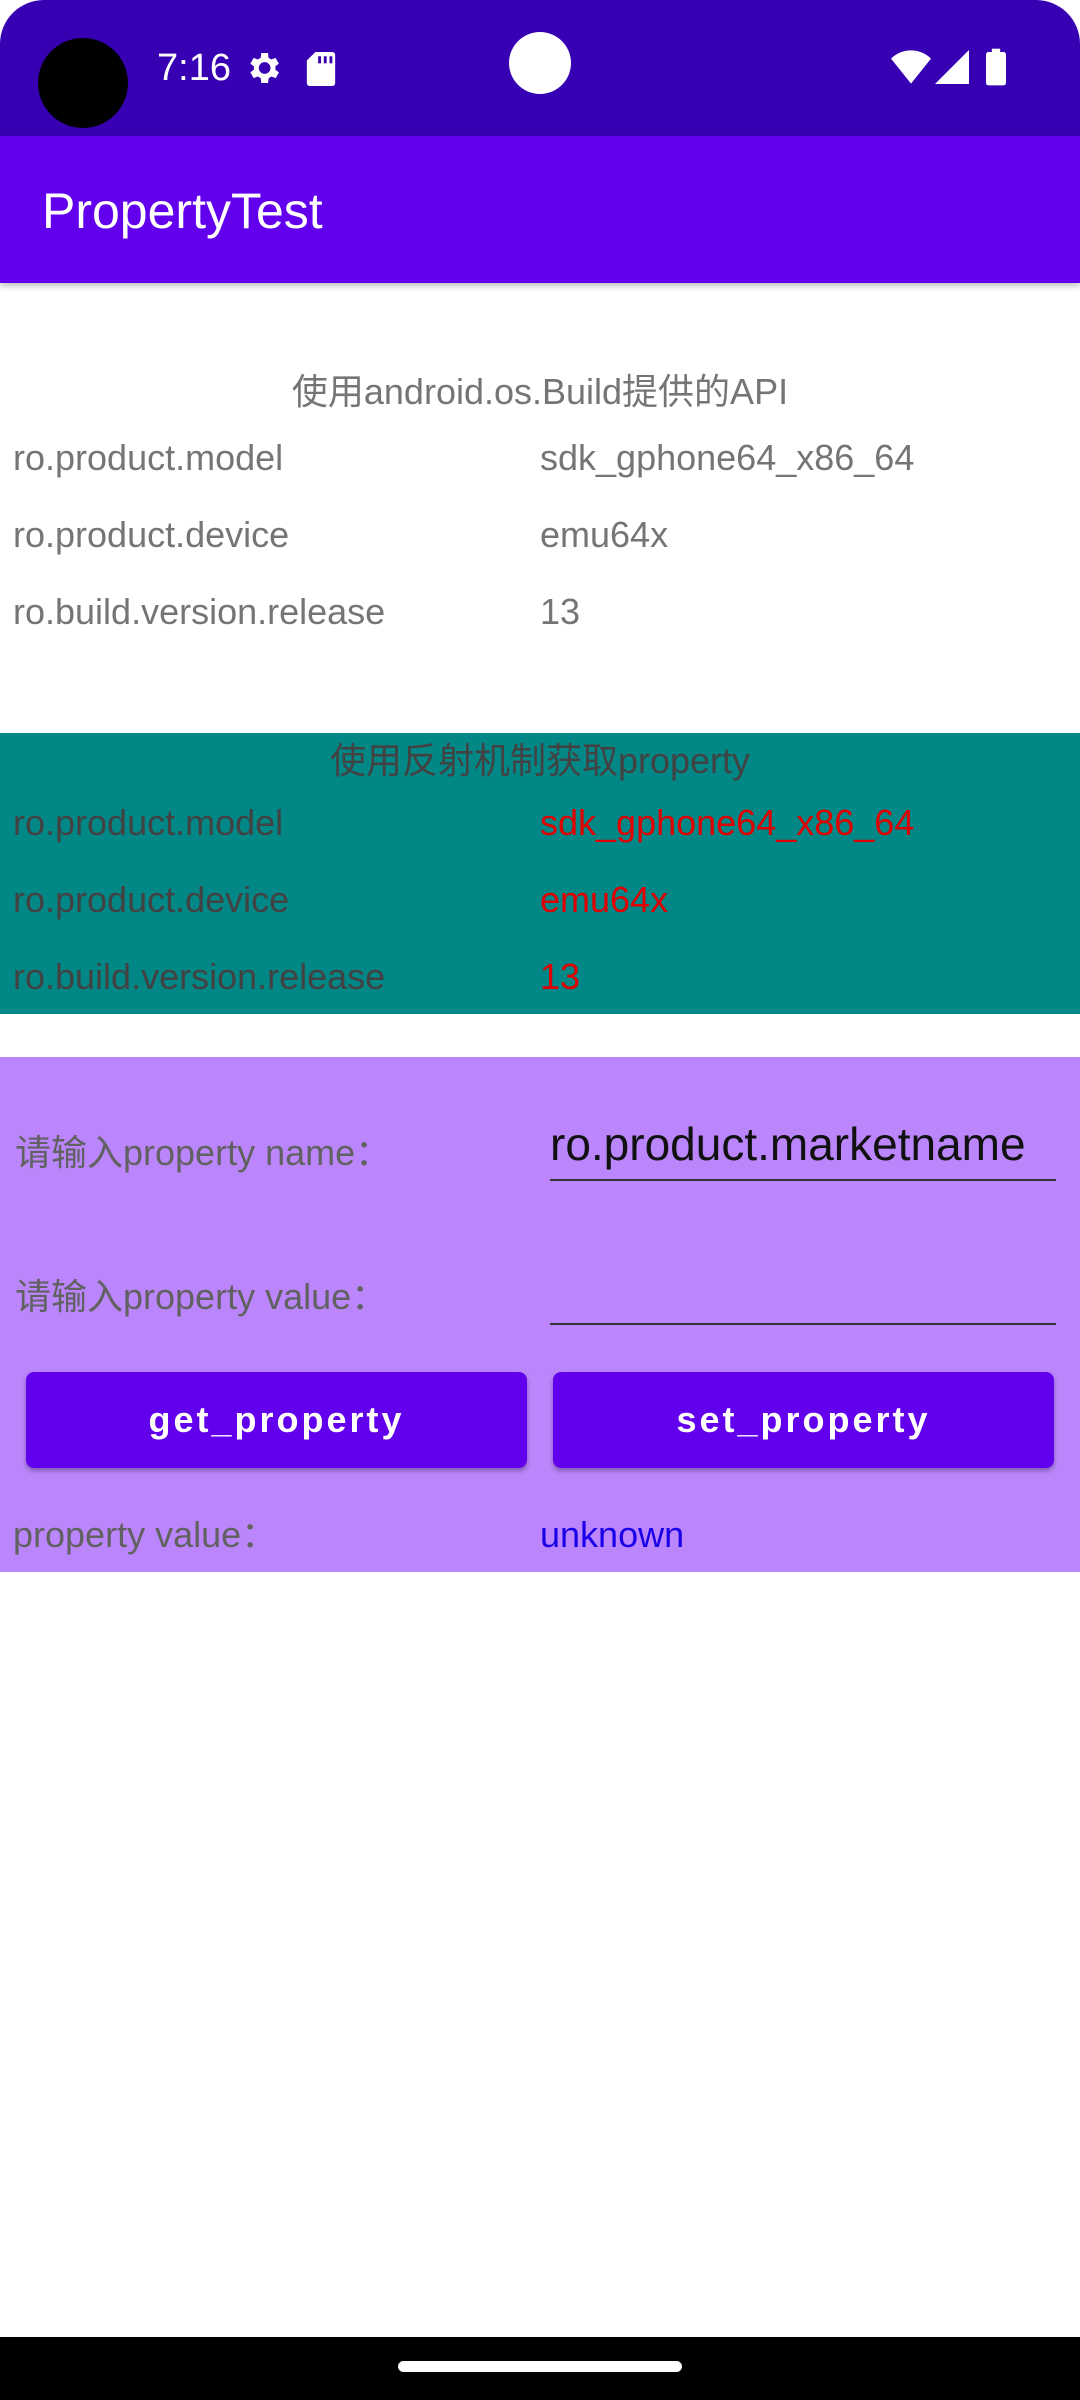 This screenshot has width=1080, height=2400. I want to click on battery-icon, so click(996, 67).